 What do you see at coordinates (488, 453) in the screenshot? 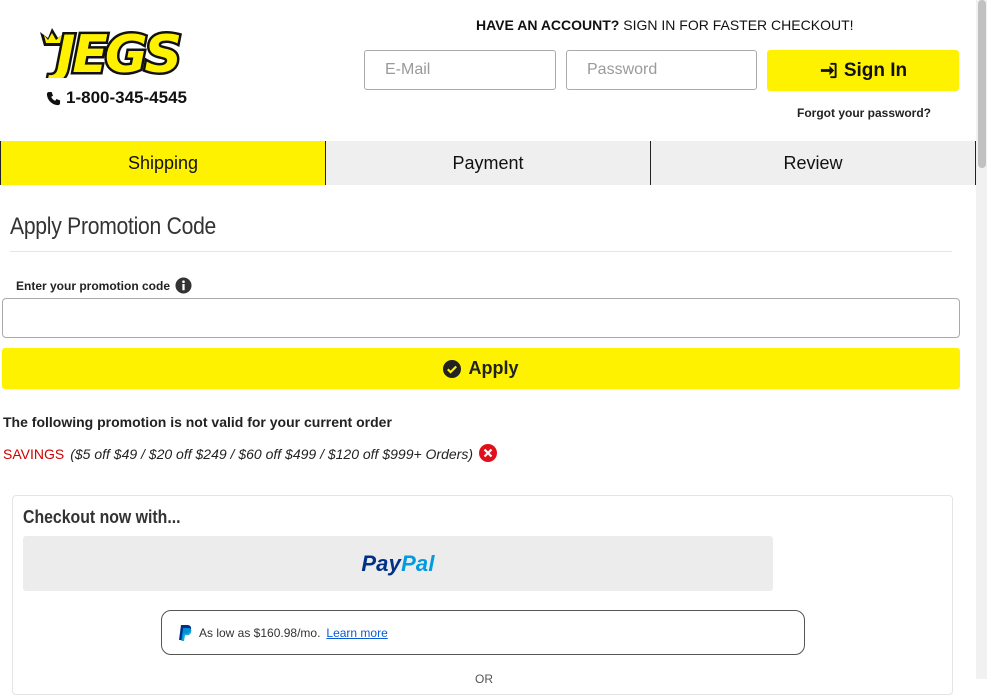
I see `remove-promo-icon` at bounding box center [488, 453].